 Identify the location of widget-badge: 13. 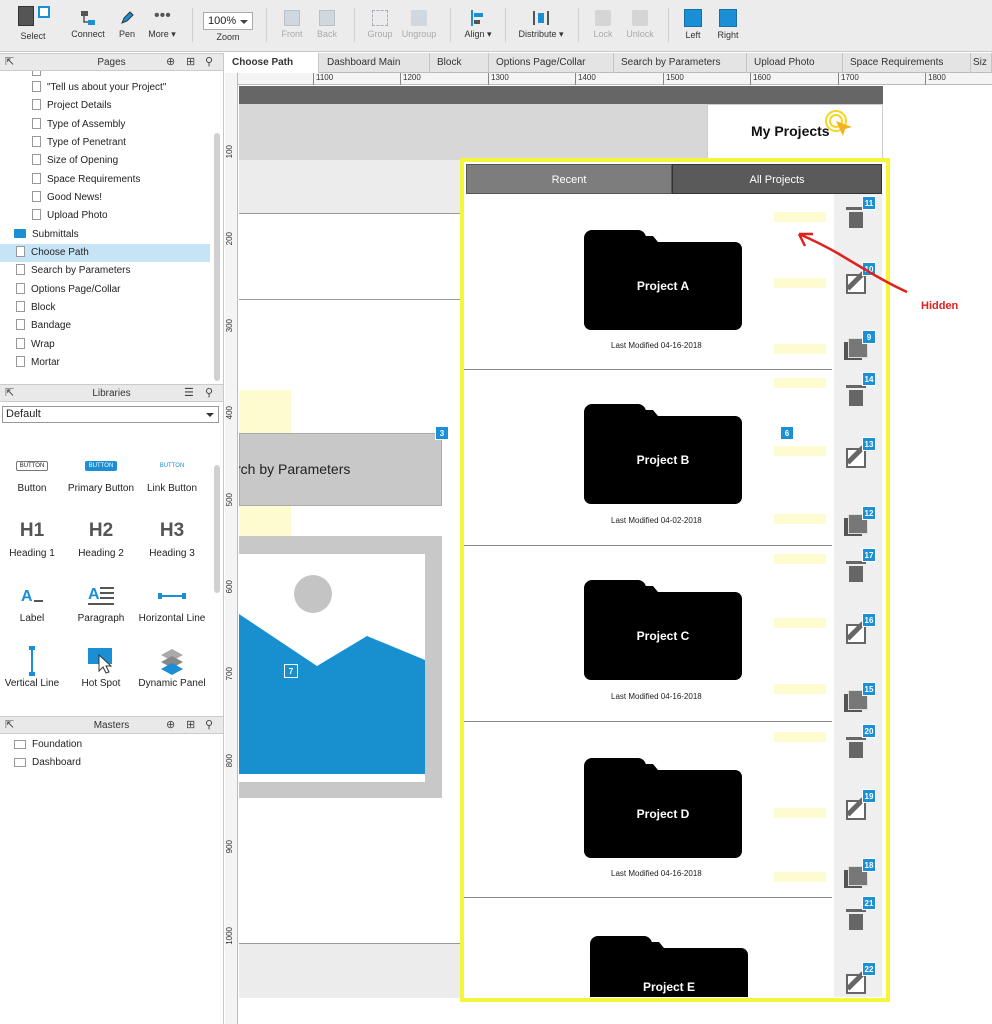
(869, 444).